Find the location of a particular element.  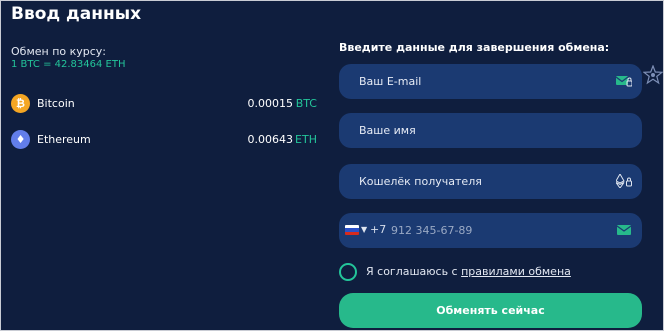

phone-field: ▼ +7 is located at coordinates (490, 230).